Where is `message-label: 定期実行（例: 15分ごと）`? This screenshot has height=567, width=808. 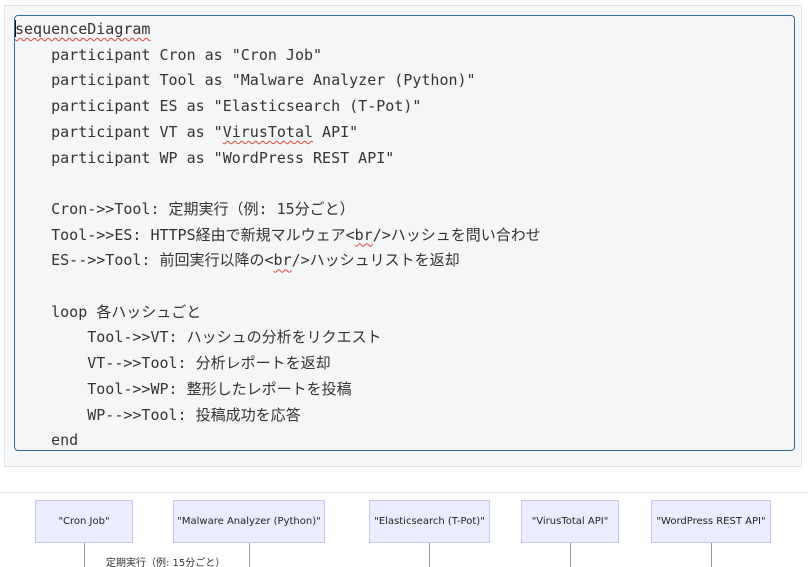 message-label: 定期実行（例: 15分ごと） is located at coordinates (166, 562).